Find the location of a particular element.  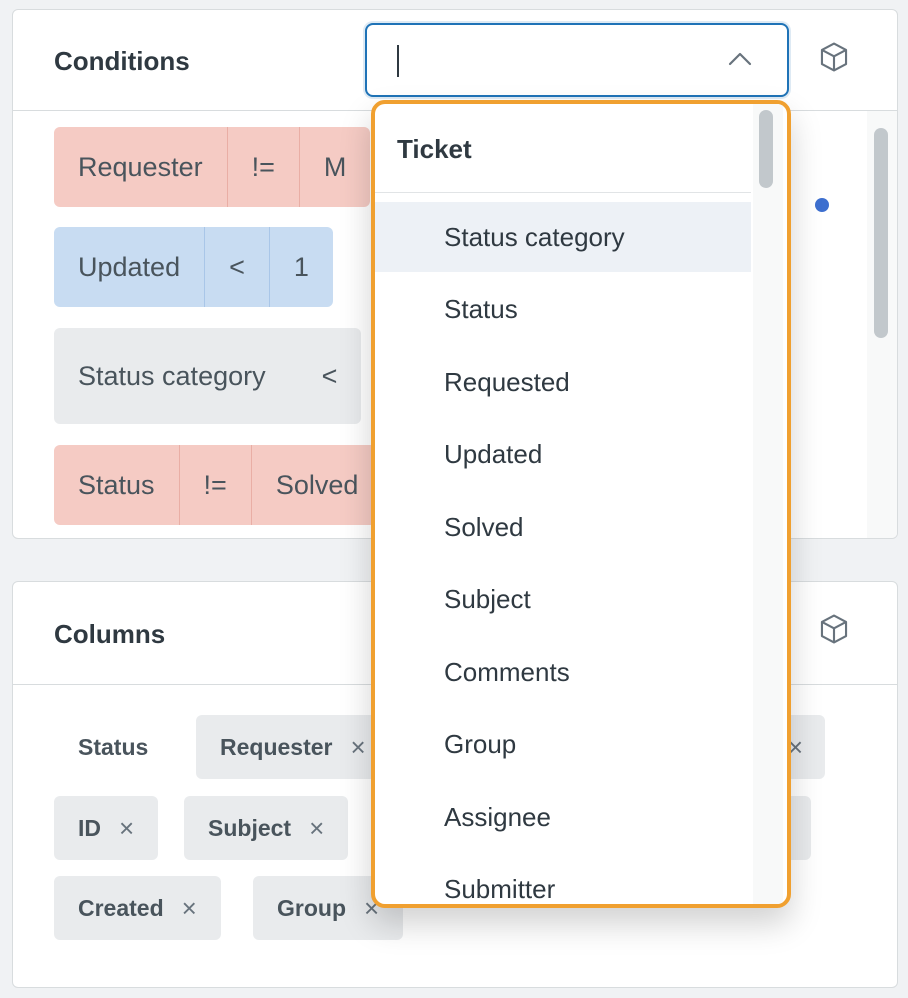

condition-row: Status != Solved is located at coordinates (218, 485).